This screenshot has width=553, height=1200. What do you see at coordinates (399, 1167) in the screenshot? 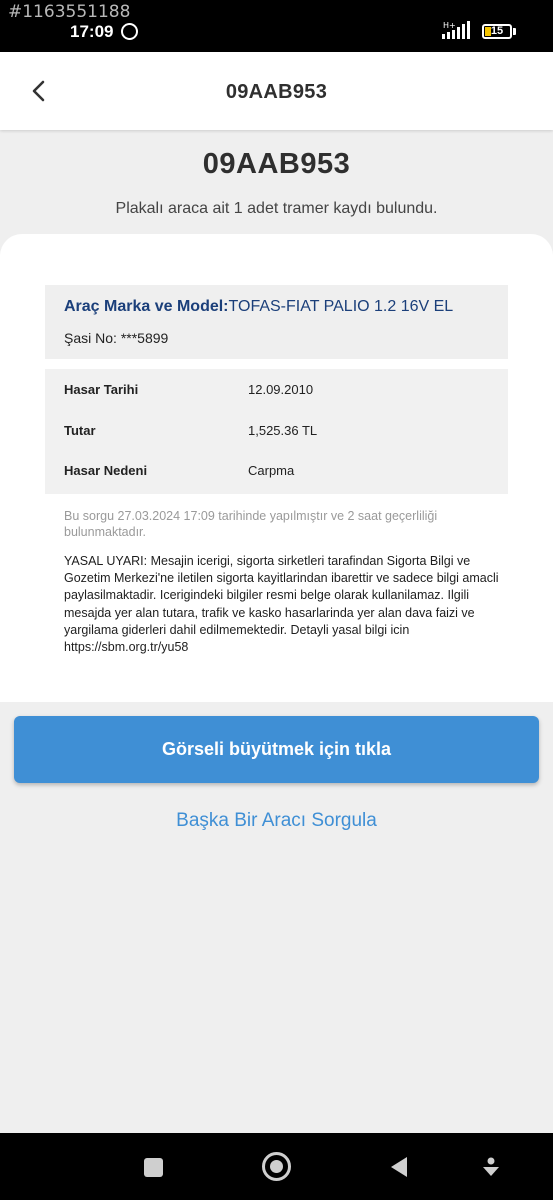
I see `triangle-back-icon` at bounding box center [399, 1167].